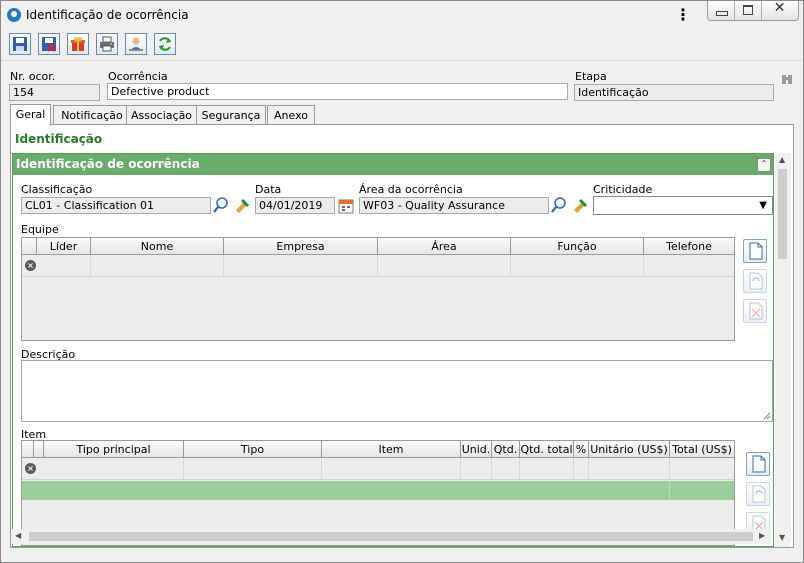 This screenshot has width=804, height=563. Describe the element at coordinates (789, 82) in the screenshot. I see `binoculars-icon` at that location.